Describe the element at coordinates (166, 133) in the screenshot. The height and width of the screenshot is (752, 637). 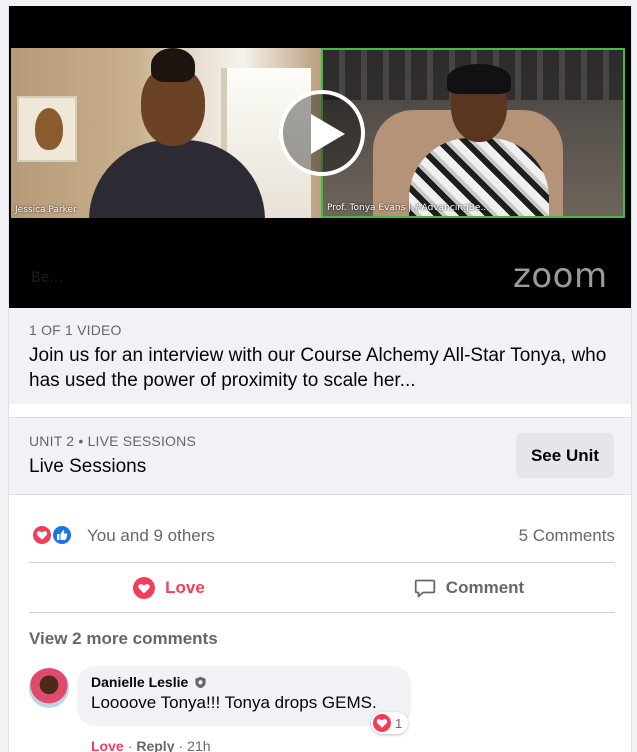
I see `video-tile-guest: Jessica Parker` at that location.